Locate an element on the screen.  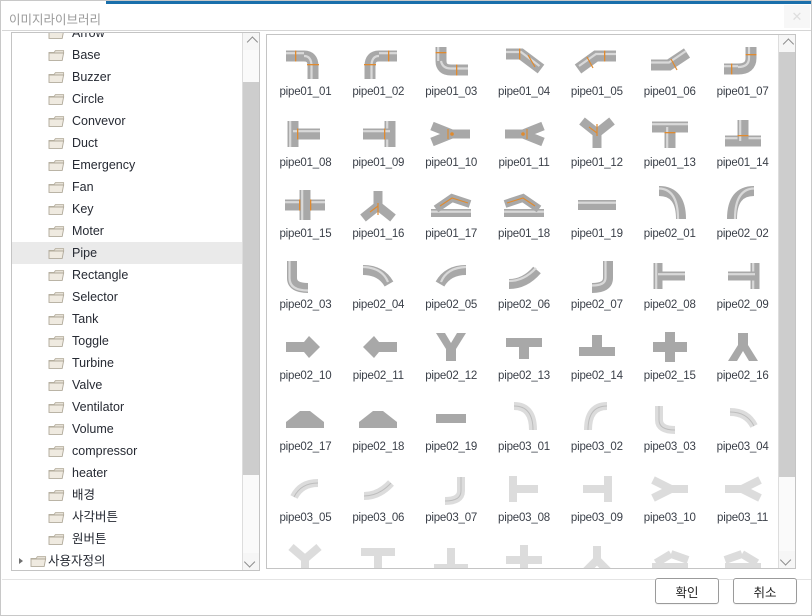
tree-scrollbar is located at coordinates (250, 301).